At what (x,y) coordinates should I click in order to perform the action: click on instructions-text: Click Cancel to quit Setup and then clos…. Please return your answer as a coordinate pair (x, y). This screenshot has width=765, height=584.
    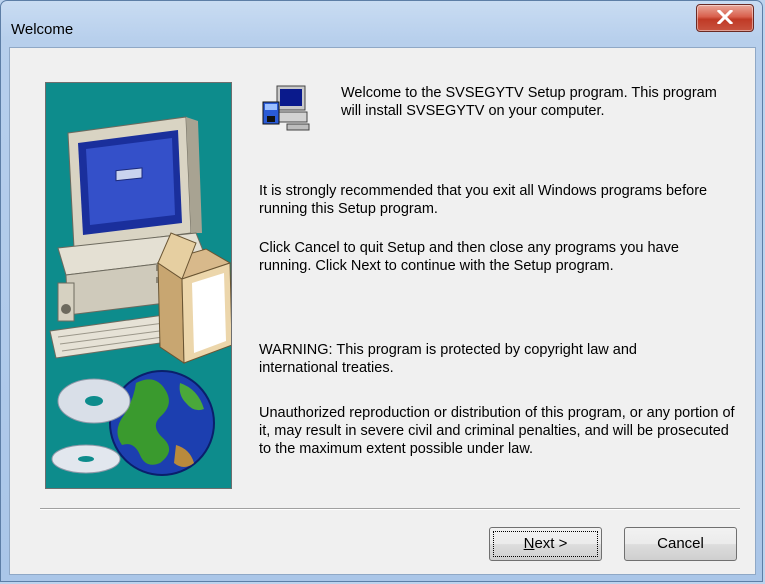
    Looking at the image, I should click on (469, 257).